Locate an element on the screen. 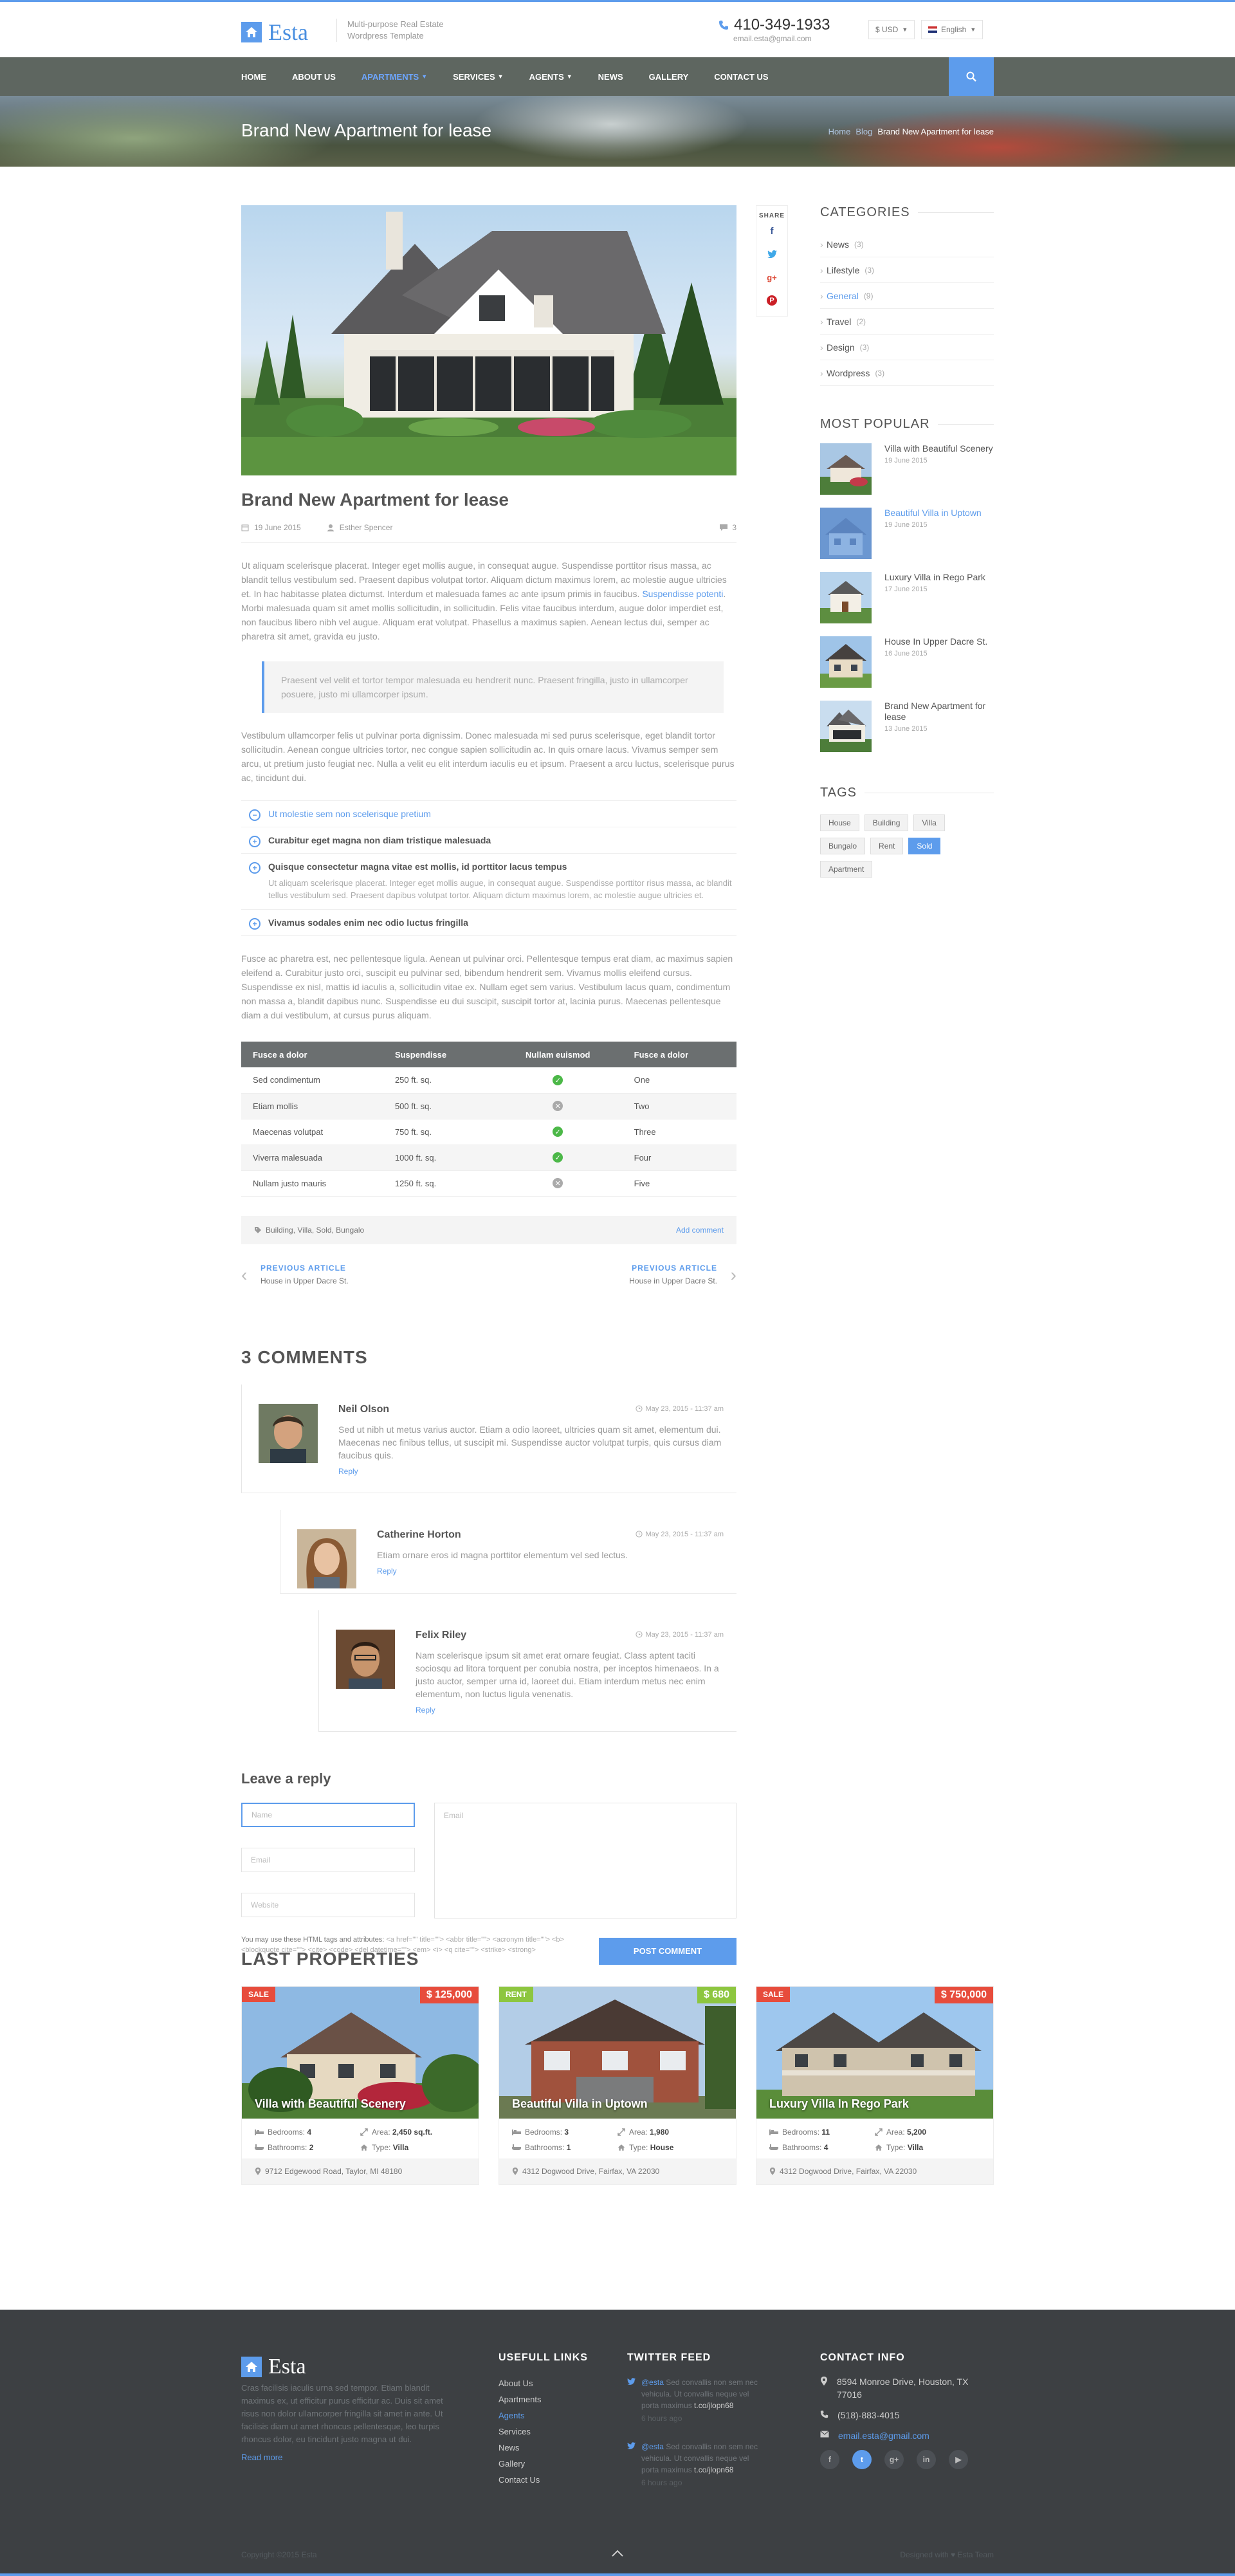  property-title: Villa with Beautiful Scenery is located at coordinates (330, 2104).